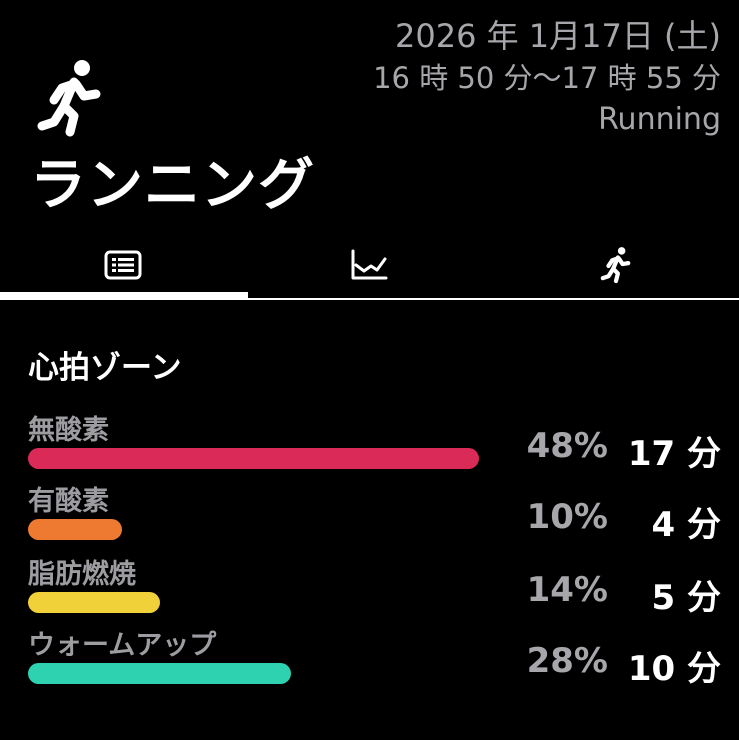 The height and width of the screenshot is (740, 739). What do you see at coordinates (122, 645) in the screenshot?
I see `zone-label: ウォームアップ` at bounding box center [122, 645].